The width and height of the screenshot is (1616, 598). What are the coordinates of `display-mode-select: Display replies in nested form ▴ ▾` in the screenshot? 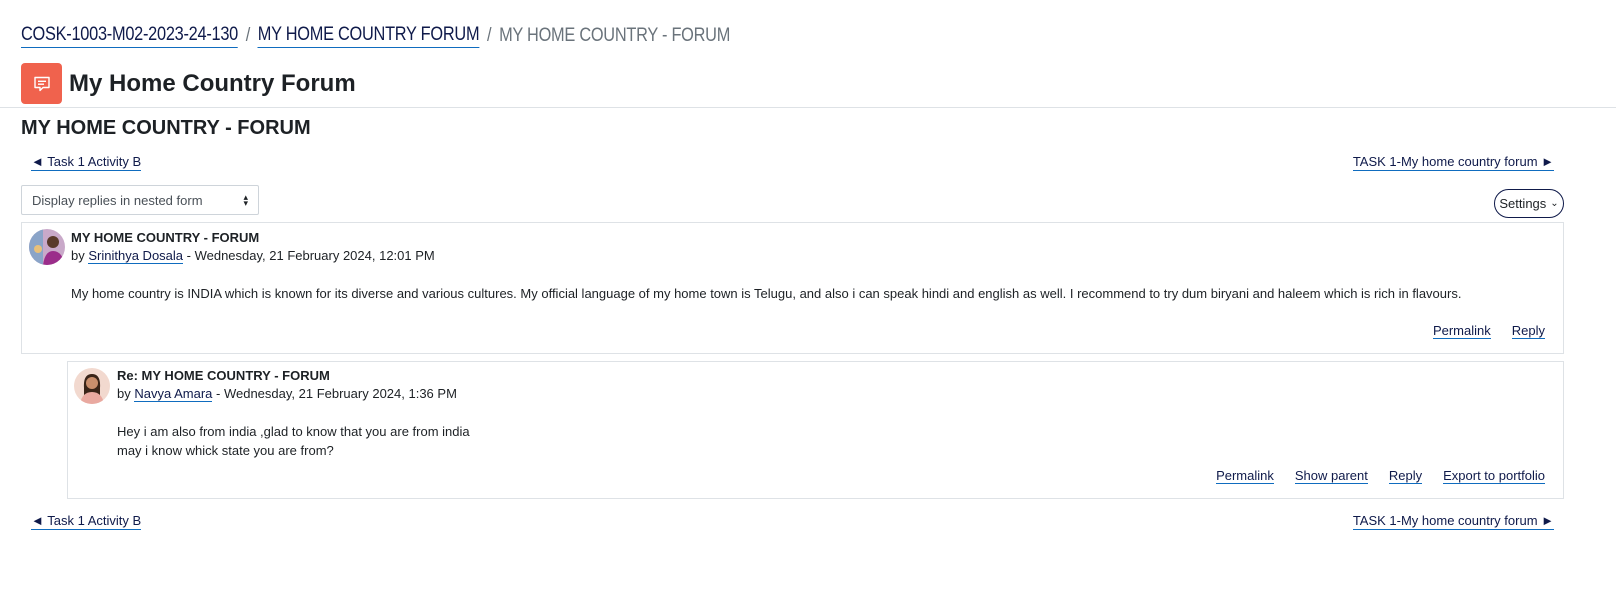 It's located at (140, 200).